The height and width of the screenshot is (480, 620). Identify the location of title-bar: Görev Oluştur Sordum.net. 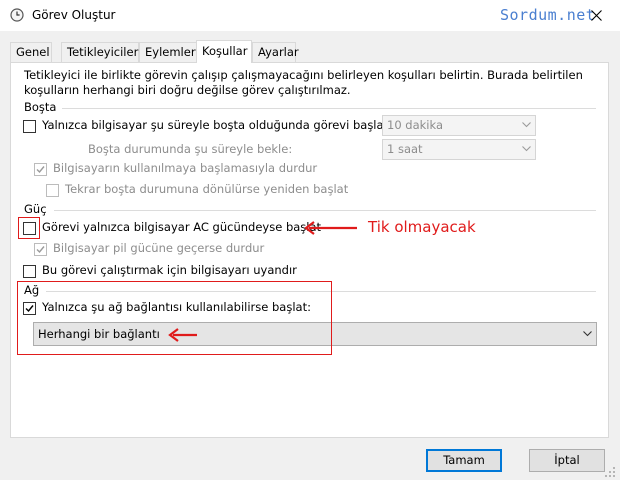
(310, 15).